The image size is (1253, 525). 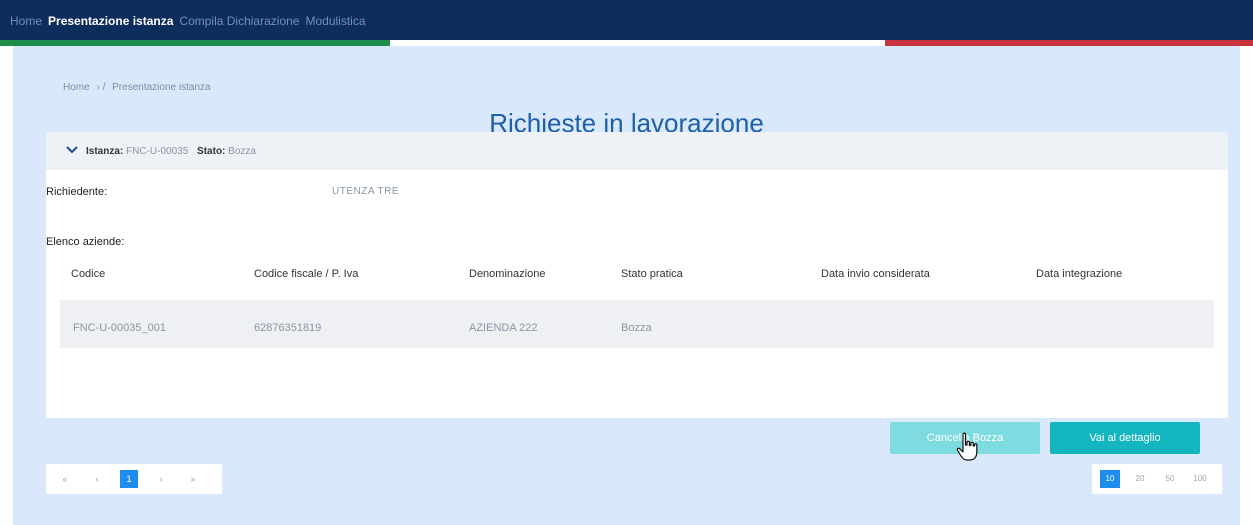 I want to click on pagination-first: «, so click(x=65, y=479).